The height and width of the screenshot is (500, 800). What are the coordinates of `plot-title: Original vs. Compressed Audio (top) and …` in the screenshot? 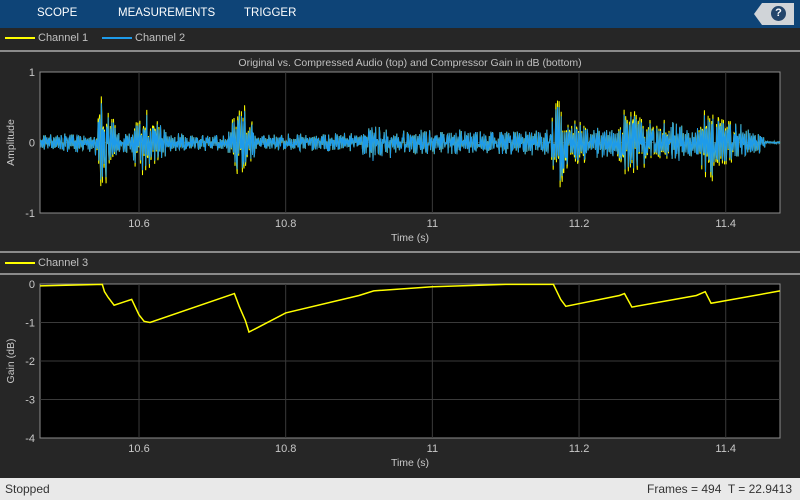 It's located at (409, 63).